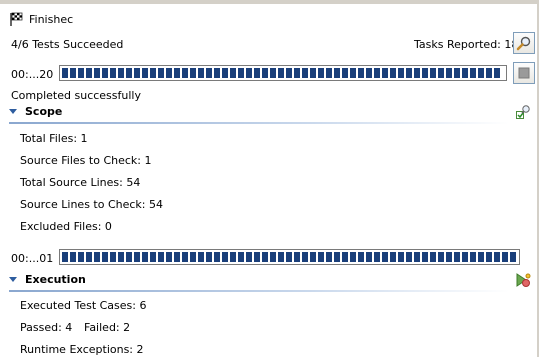 The image size is (539, 357). I want to click on header-title-row: Finishec, so click(40, 19).